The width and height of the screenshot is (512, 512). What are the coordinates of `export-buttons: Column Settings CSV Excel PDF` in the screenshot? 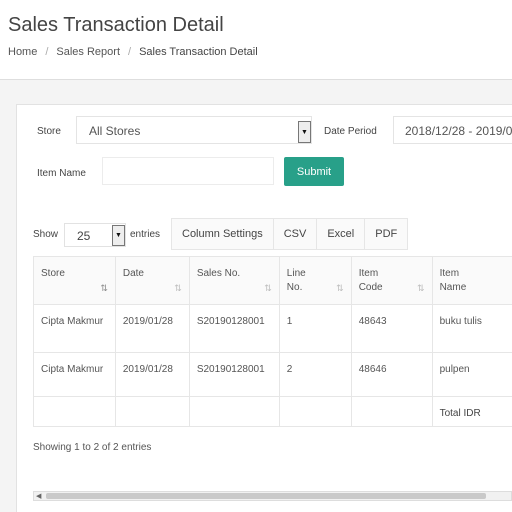 It's located at (290, 234).